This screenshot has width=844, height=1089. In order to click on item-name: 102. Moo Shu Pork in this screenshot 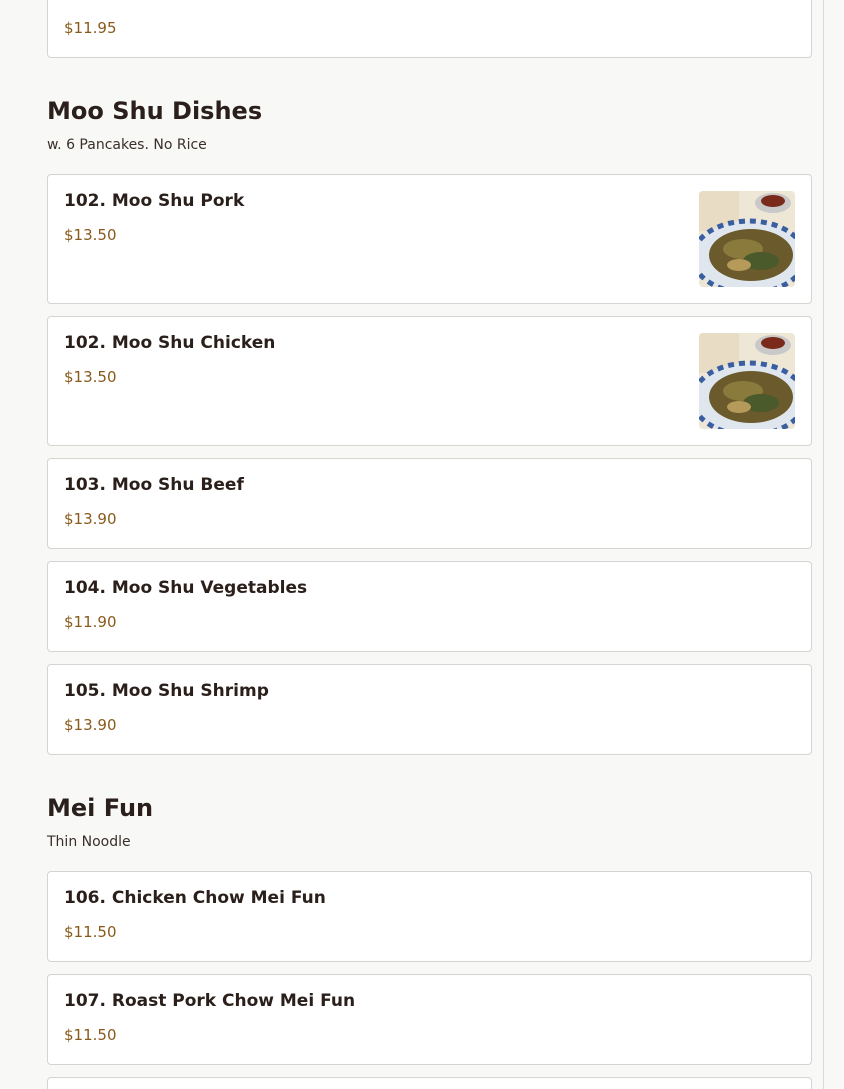, I will do `click(154, 201)`.